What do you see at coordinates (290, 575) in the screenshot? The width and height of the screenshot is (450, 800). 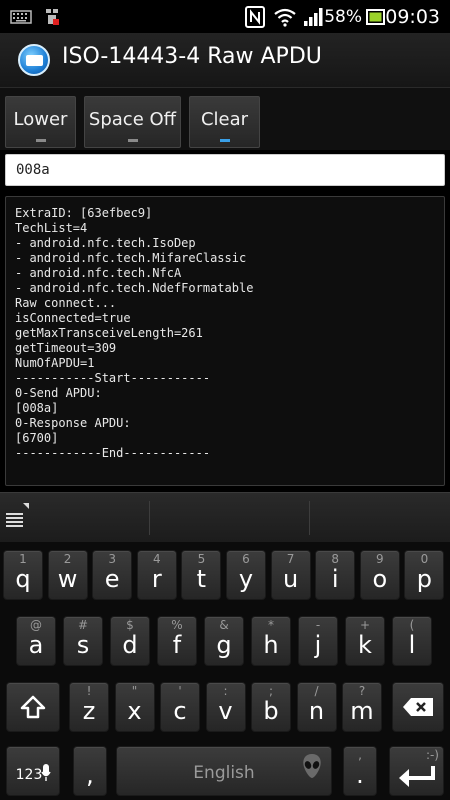 I see `key-u: 7u` at bounding box center [290, 575].